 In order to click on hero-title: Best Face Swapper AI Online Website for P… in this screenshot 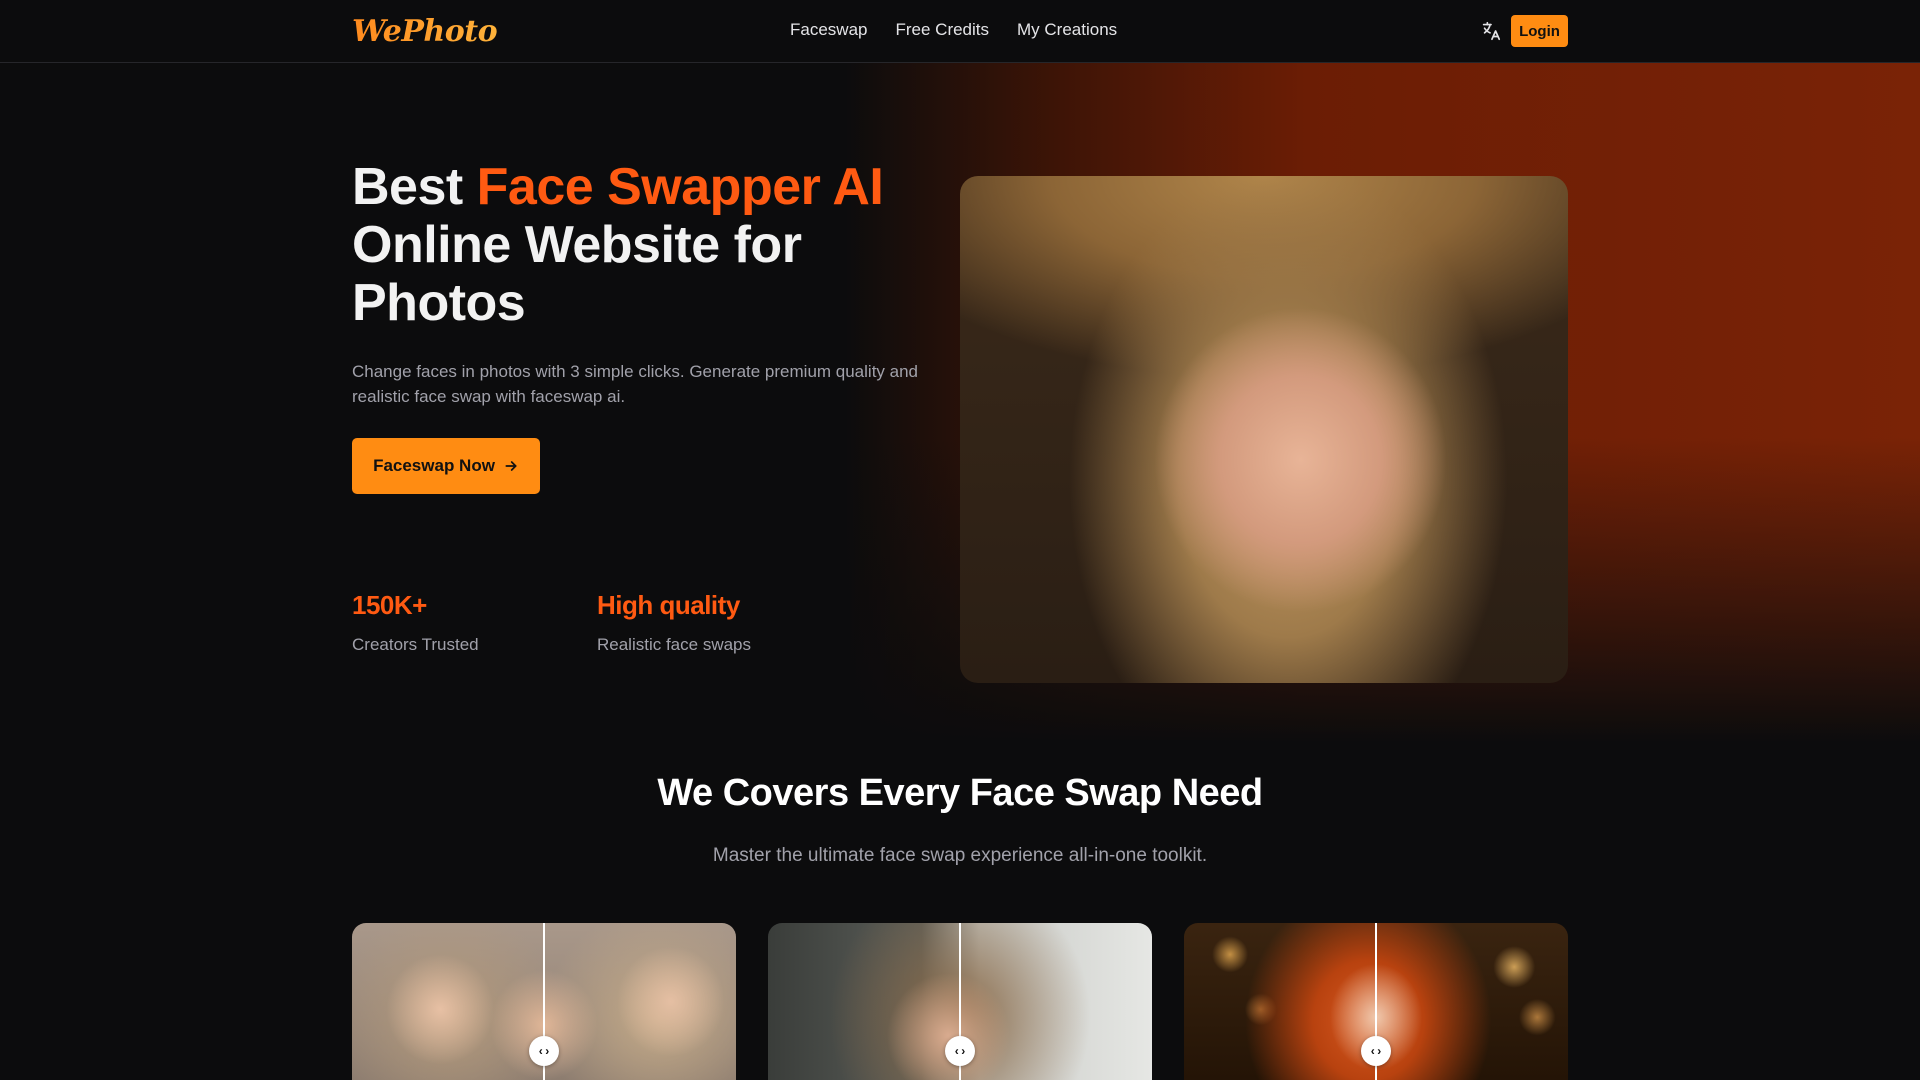, I will do `click(662, 245)`.